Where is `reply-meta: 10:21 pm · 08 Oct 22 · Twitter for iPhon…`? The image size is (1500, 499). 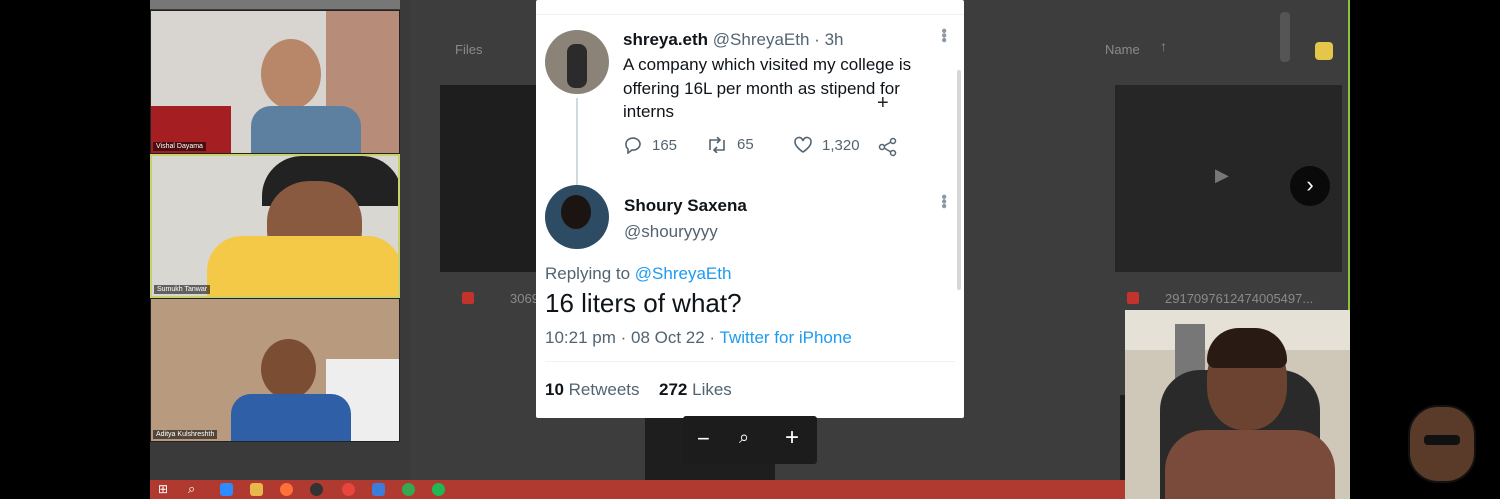 reply-meta: 10:21 pm · 08 Oct 22 · Twitter for iPhon… is located at coordinates (698, 338).